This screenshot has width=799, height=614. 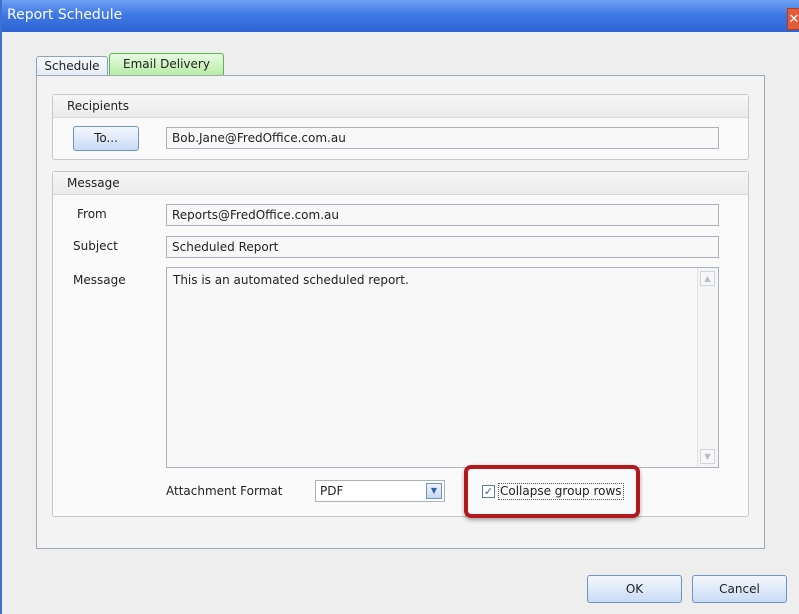 I want to click on window-title: Report Schedule, so click(x=65, y=15).